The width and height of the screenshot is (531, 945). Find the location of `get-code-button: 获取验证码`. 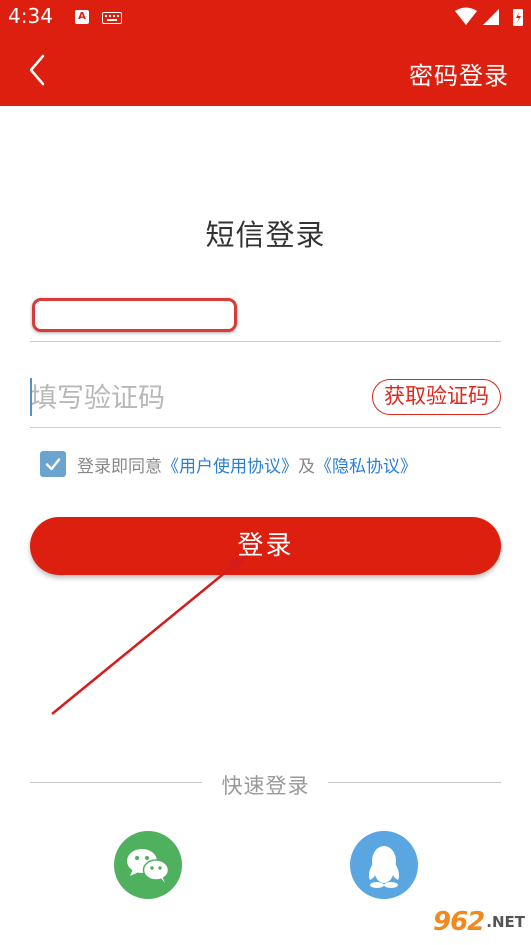

get-code-button: 获取验证码 is located at coordinates (436, 397).